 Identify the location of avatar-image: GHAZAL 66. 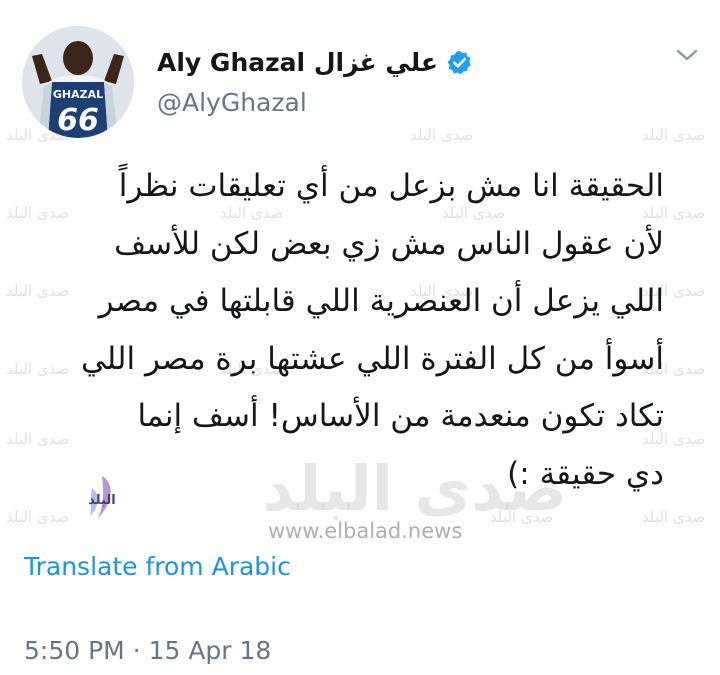
(78, 82).